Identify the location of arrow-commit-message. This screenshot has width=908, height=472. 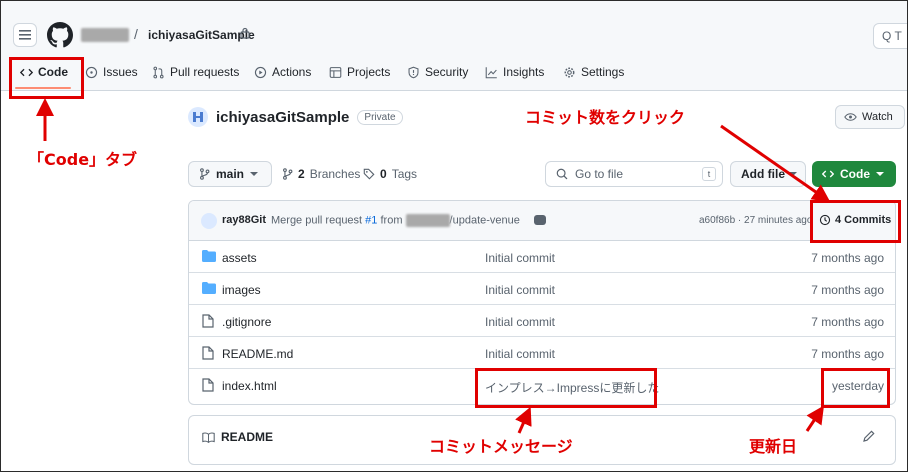
(523, 420).